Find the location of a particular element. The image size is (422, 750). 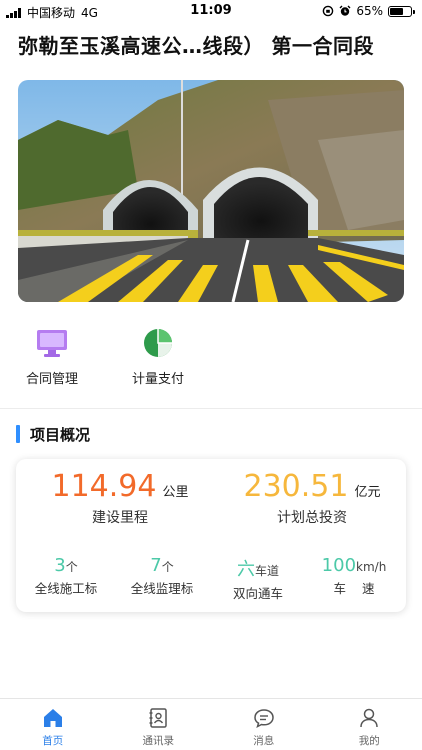

tab-home-label: 首页 is located at coordinates (53, 741).